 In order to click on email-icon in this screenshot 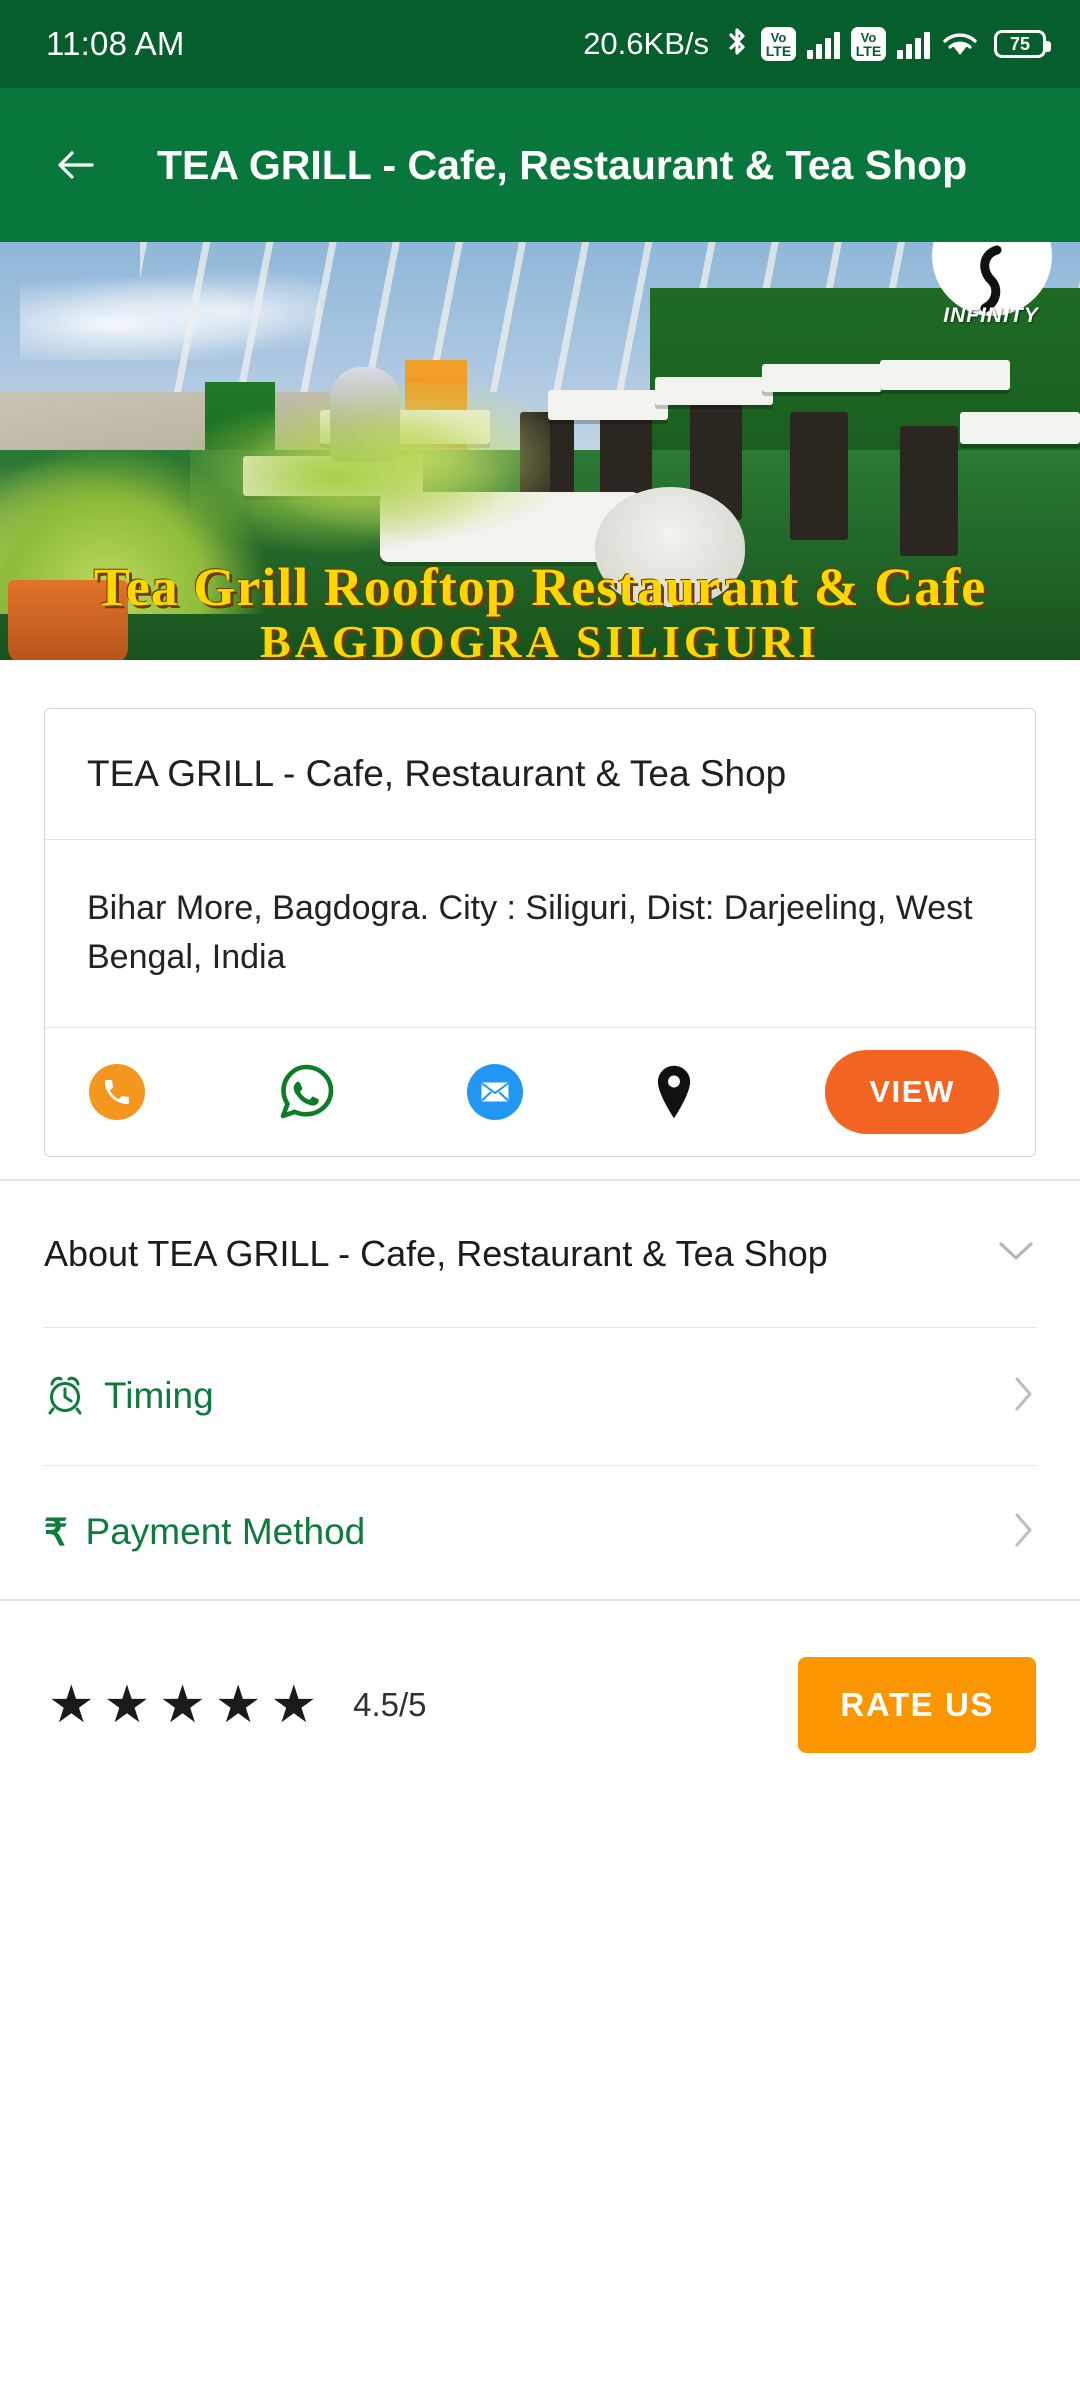, I will do `click(495, 1091)`.